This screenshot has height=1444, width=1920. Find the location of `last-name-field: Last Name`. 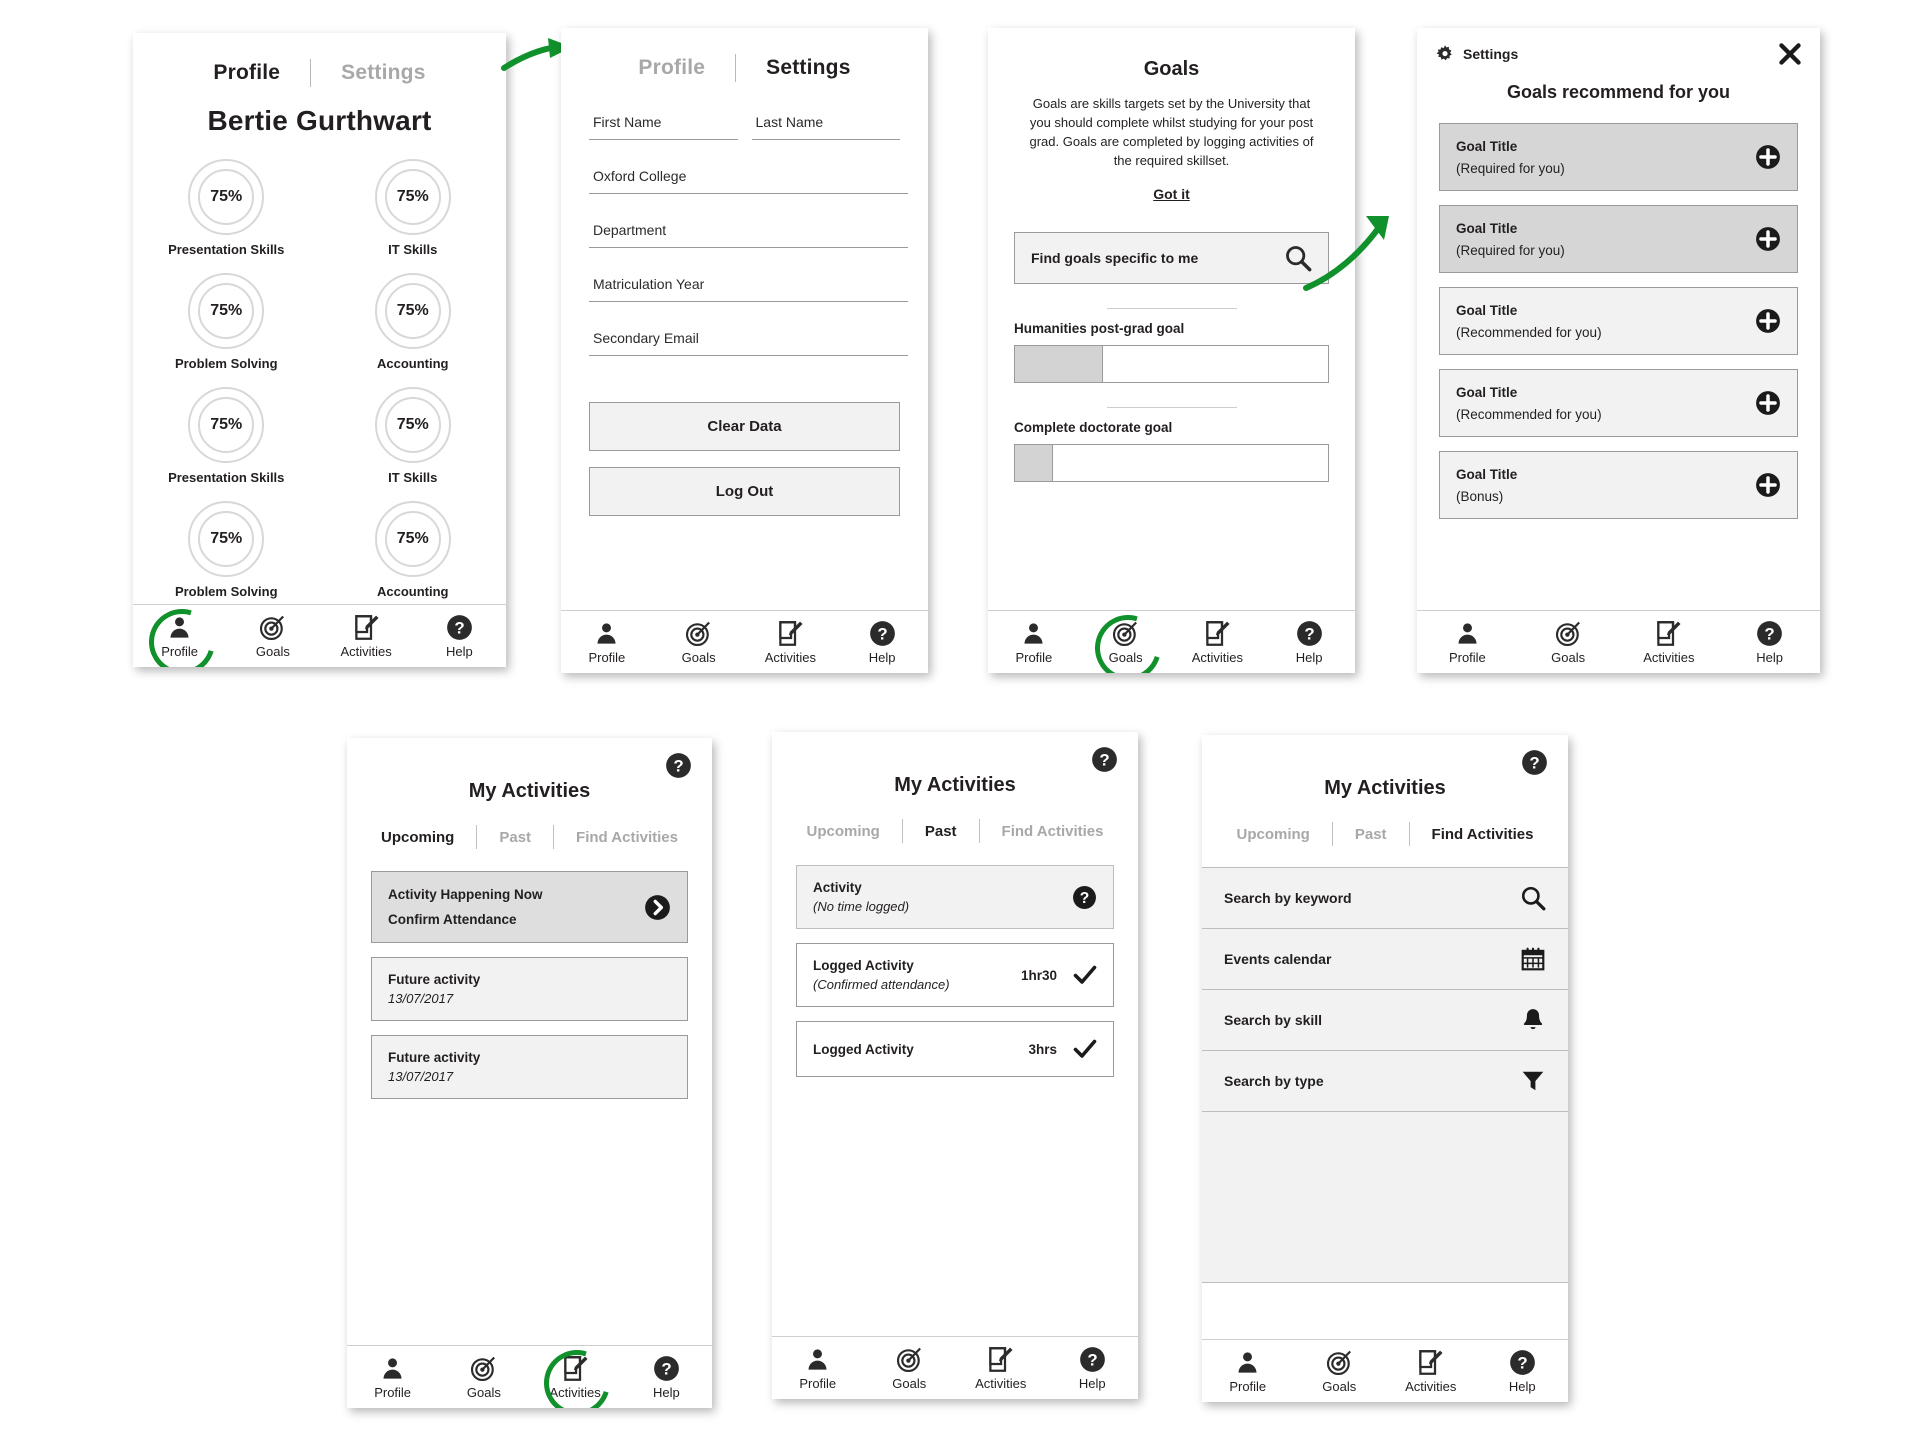

last-name-field: Last Name is located at coordinates (825, 124).